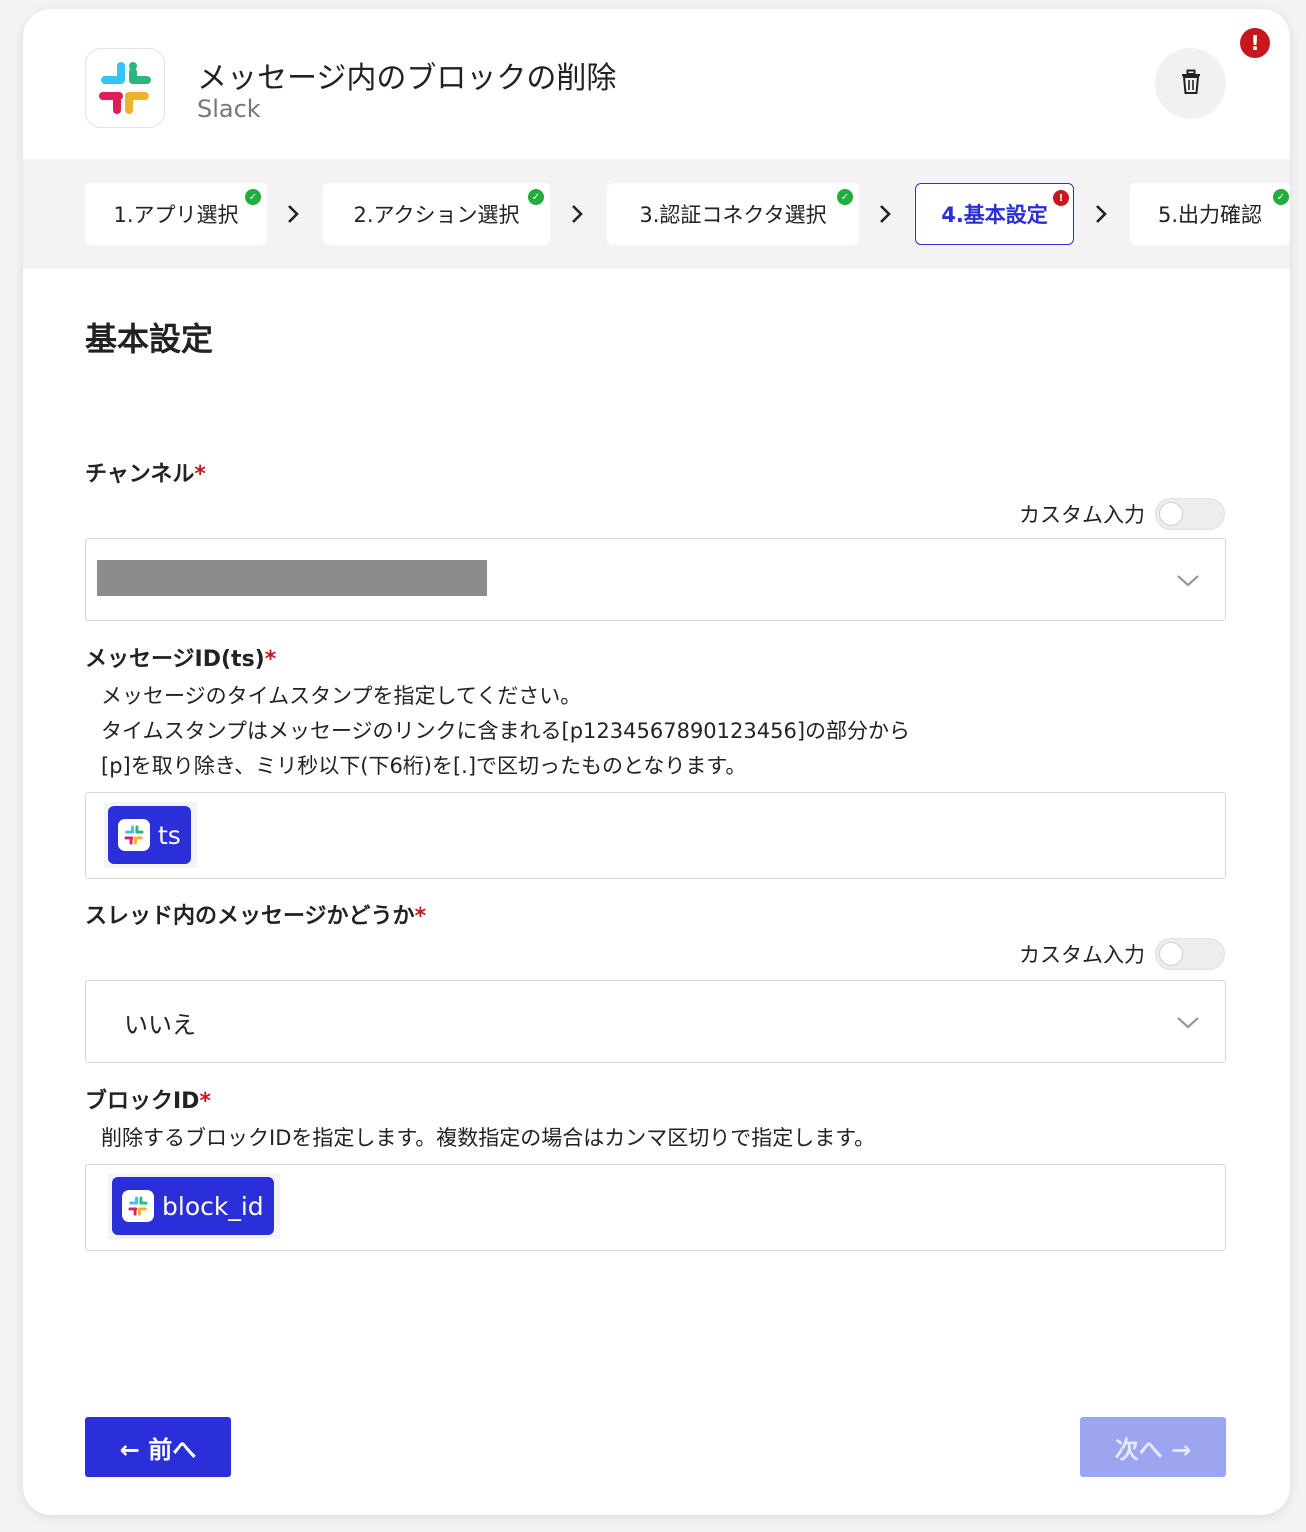 This screenshot has height=1532, width=1306. Describe the element at coordinates (655, 835) in the screenshot. I see `message-id-input: ts` at that location.